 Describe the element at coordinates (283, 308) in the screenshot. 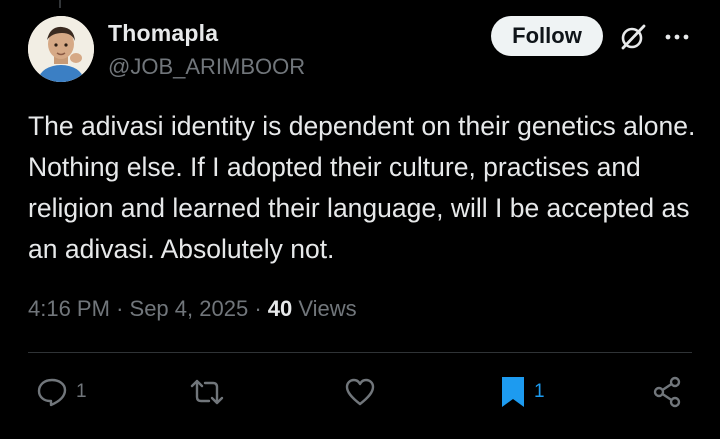

I see `views-count: 40` at that location.